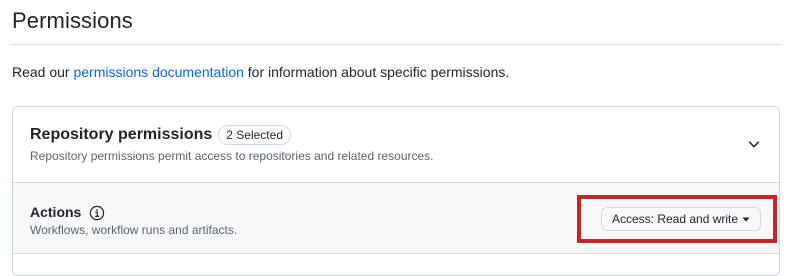 This screenshot has height=276, width=798. Describe the element at coordinates (43, 72) in the screenshot. I see `intro-prefix: Read our` at that location.